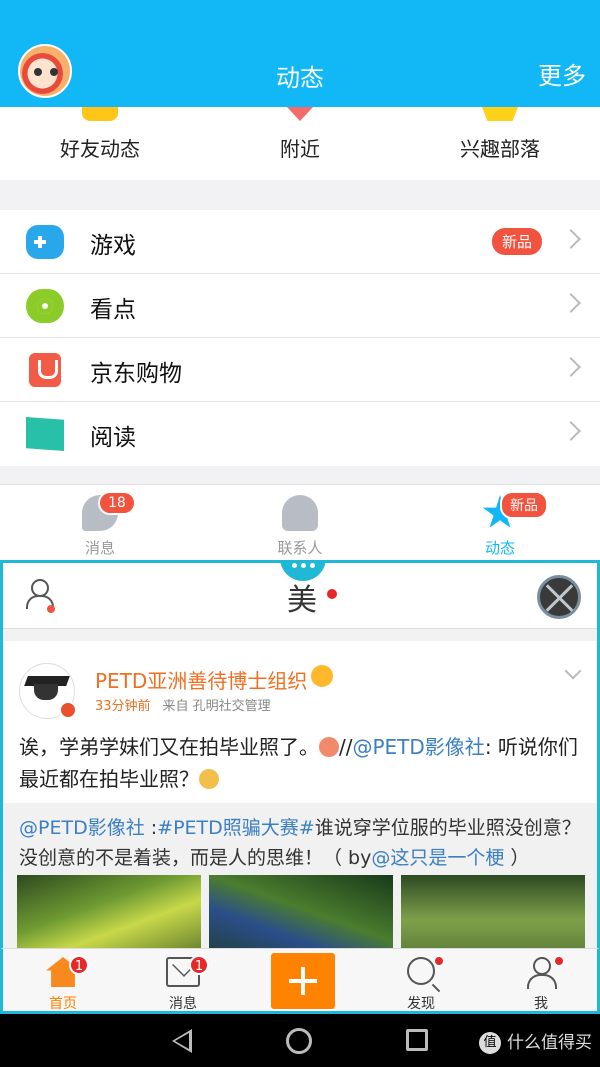  Describe the element at coordinates (300, 548) in the screenshot. I see `tab-label: 联系人` at that location.